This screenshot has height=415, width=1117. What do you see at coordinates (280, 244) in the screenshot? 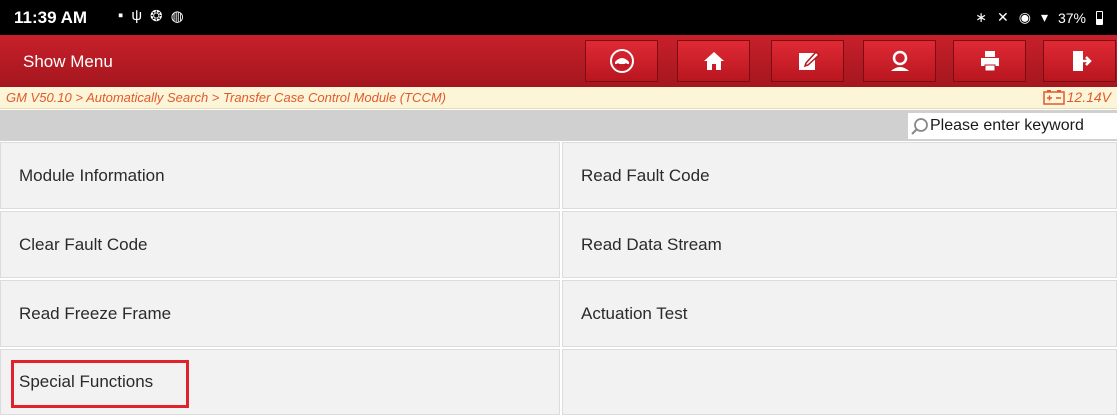
I see `menu-item-clear-fault-code: Clear Fault Code` at bounding box center [280, 244].